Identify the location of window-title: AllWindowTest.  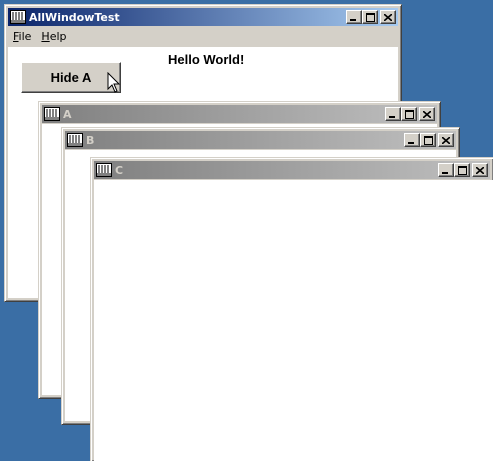
(74, 17).